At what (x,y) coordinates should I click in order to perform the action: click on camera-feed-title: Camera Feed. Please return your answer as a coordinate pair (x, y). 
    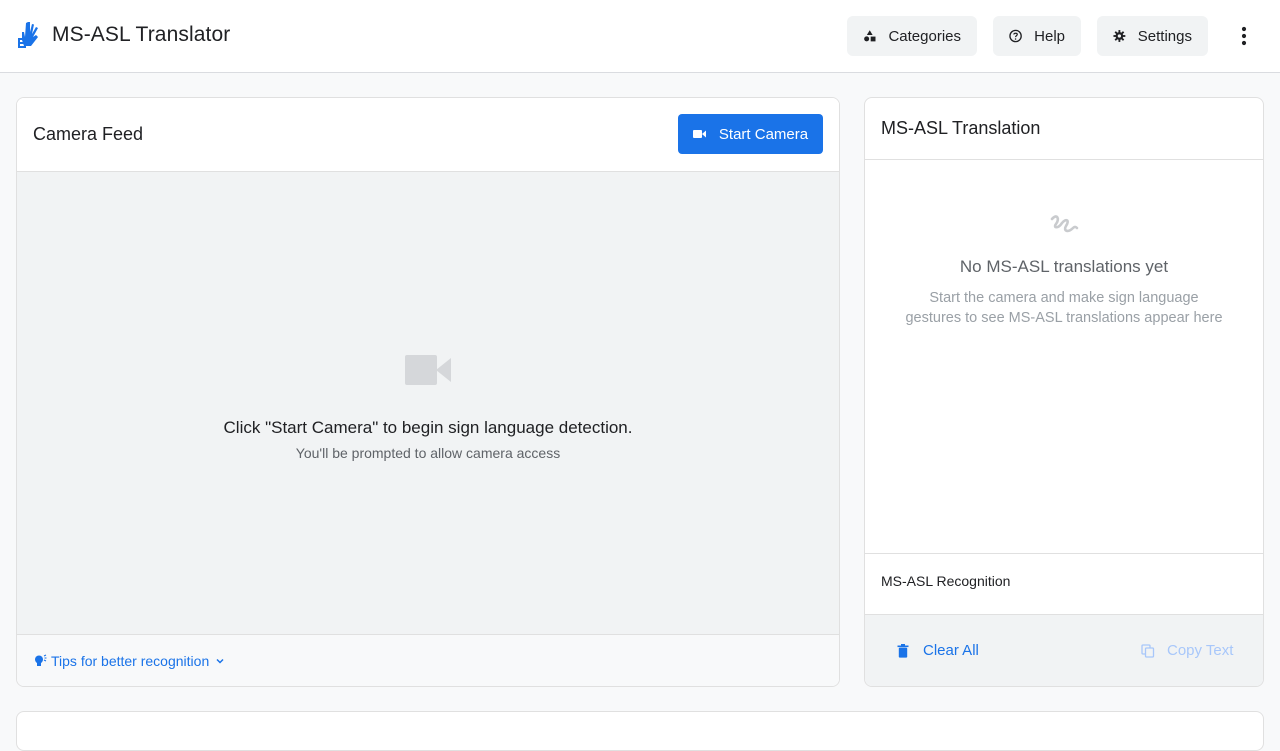
    Looking at the image, I should click on (88, 134).